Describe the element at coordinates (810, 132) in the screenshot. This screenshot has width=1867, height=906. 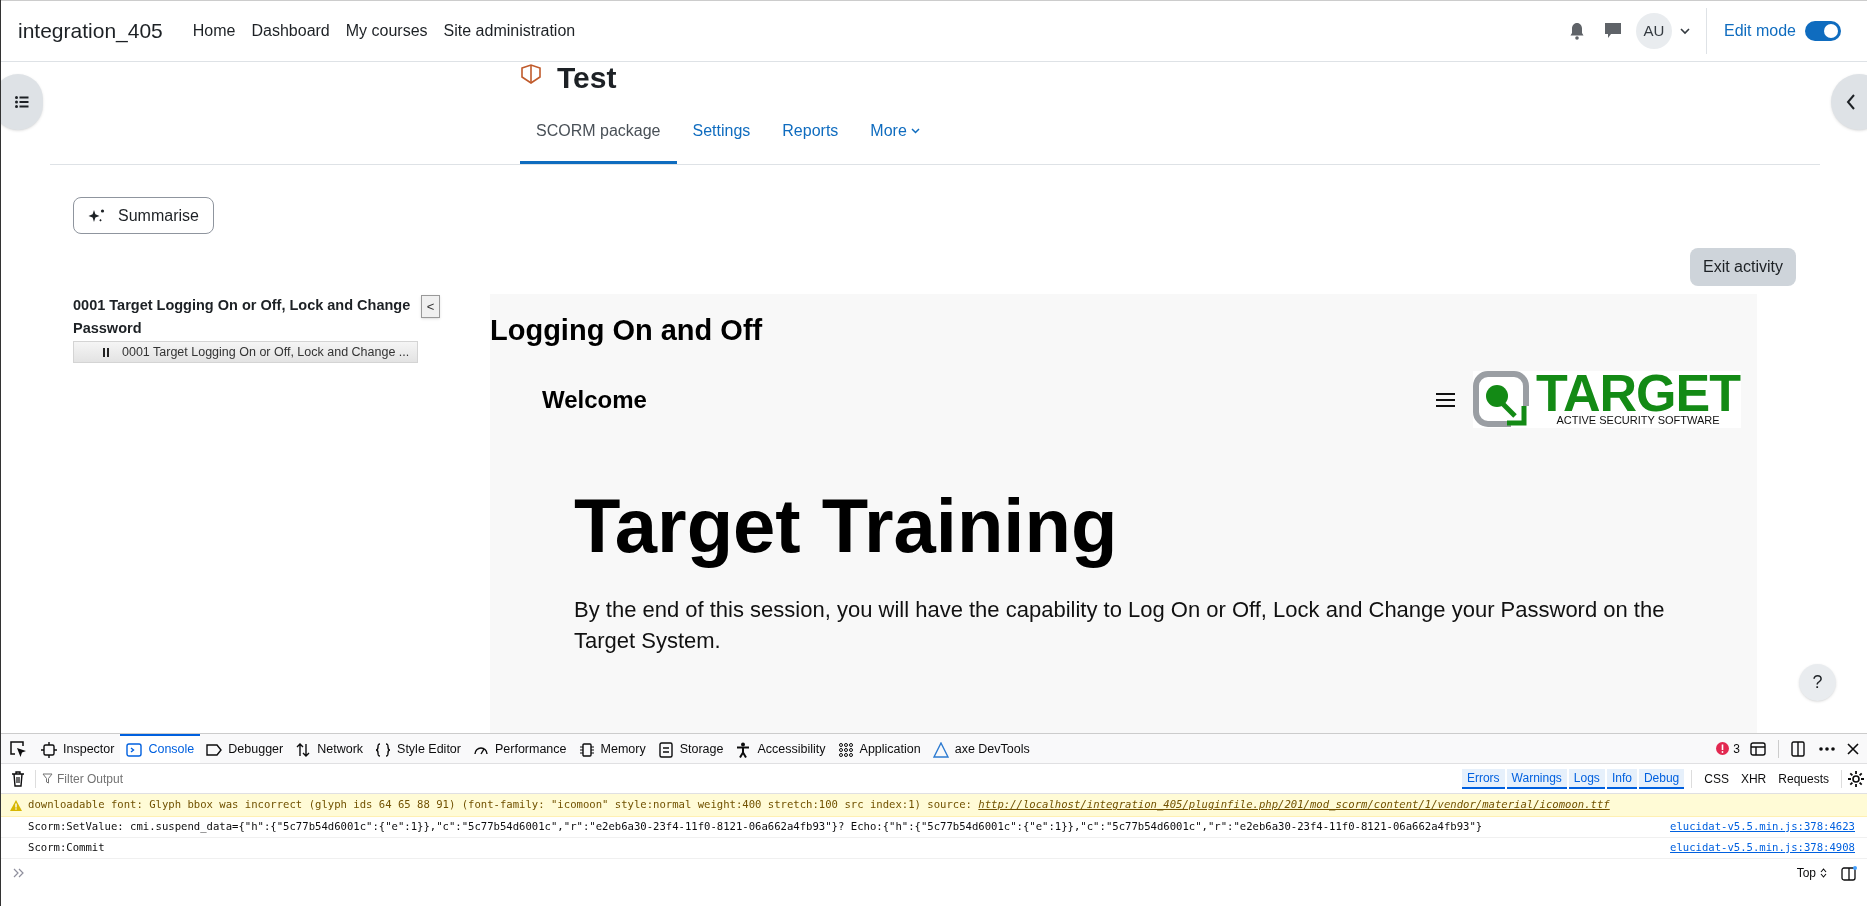
I see `tab: Reports` at that location.